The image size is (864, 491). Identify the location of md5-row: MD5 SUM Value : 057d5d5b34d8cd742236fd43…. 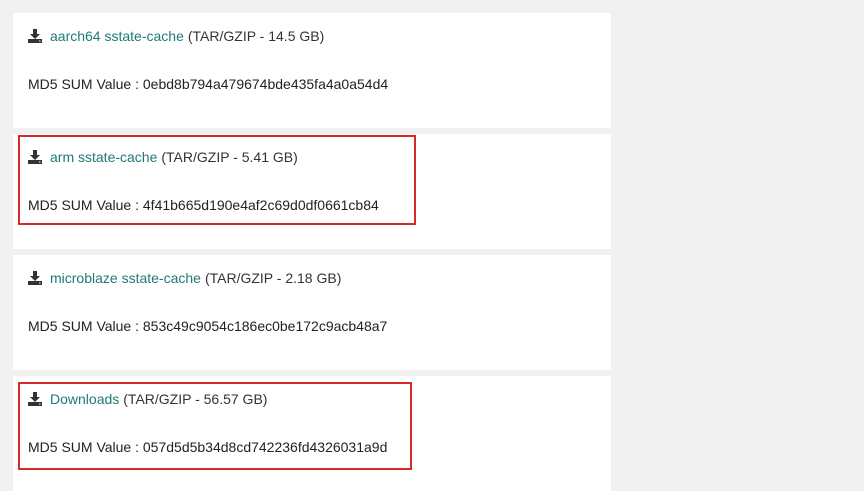
(207, 447).